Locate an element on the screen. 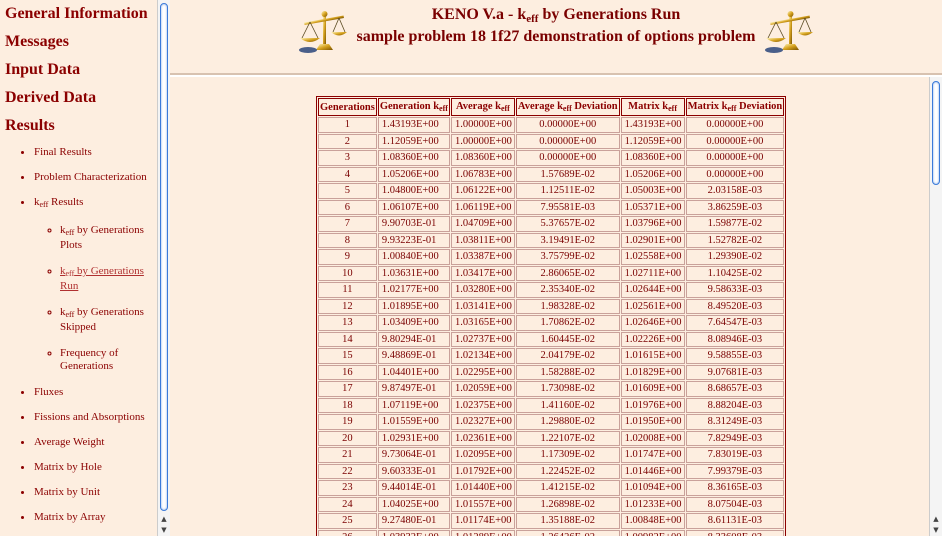 The height and width of the screenshot is (536, 942). nav-final-results: Final Results is located at coordinates (95, 152).